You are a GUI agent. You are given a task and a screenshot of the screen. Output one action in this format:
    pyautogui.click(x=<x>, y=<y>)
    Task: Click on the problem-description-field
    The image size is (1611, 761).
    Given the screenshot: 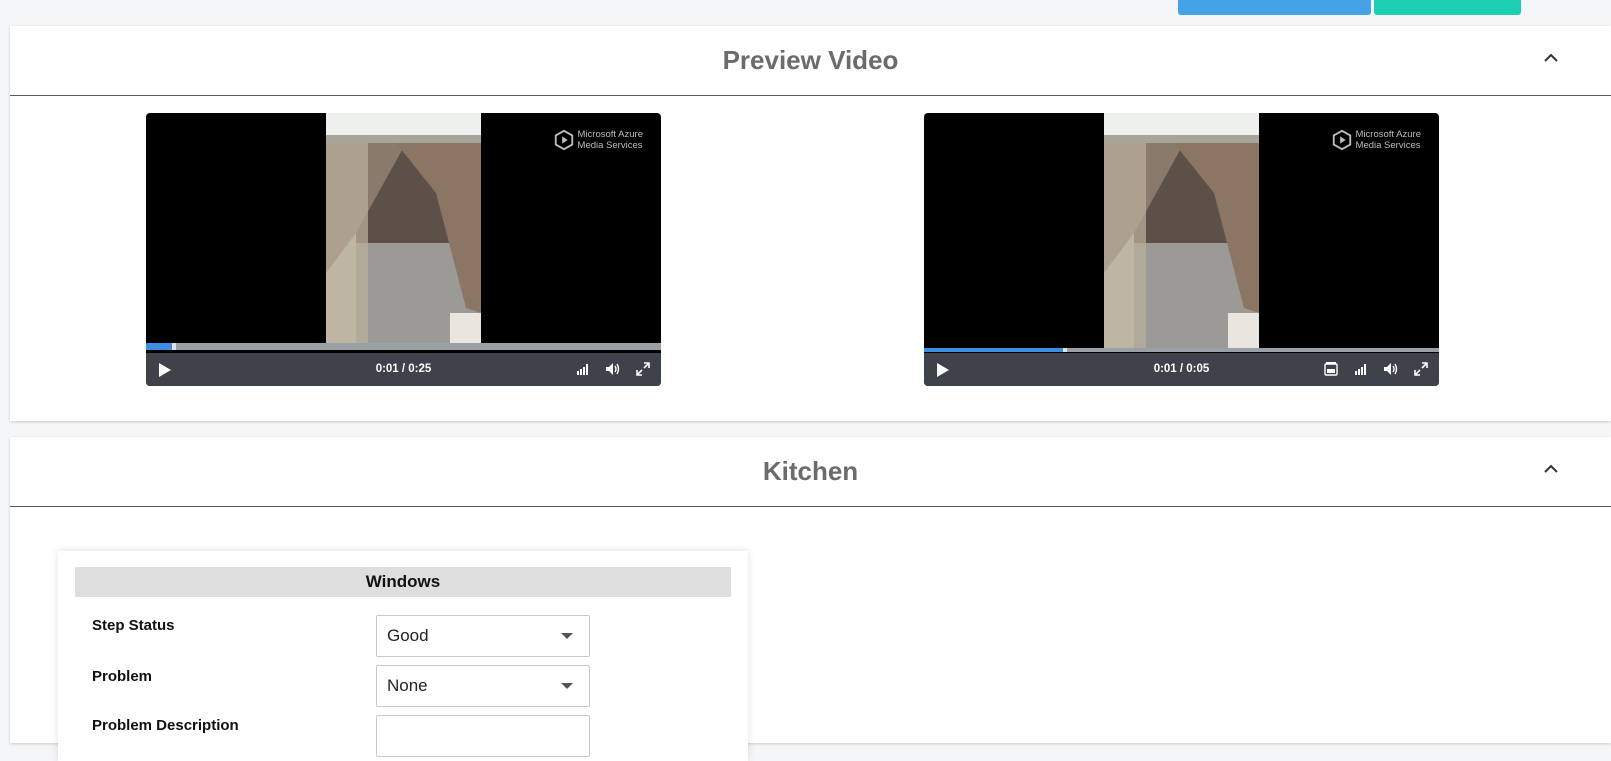 What is the action you would take?
    pyautogui.click(x=483, y=736)
    